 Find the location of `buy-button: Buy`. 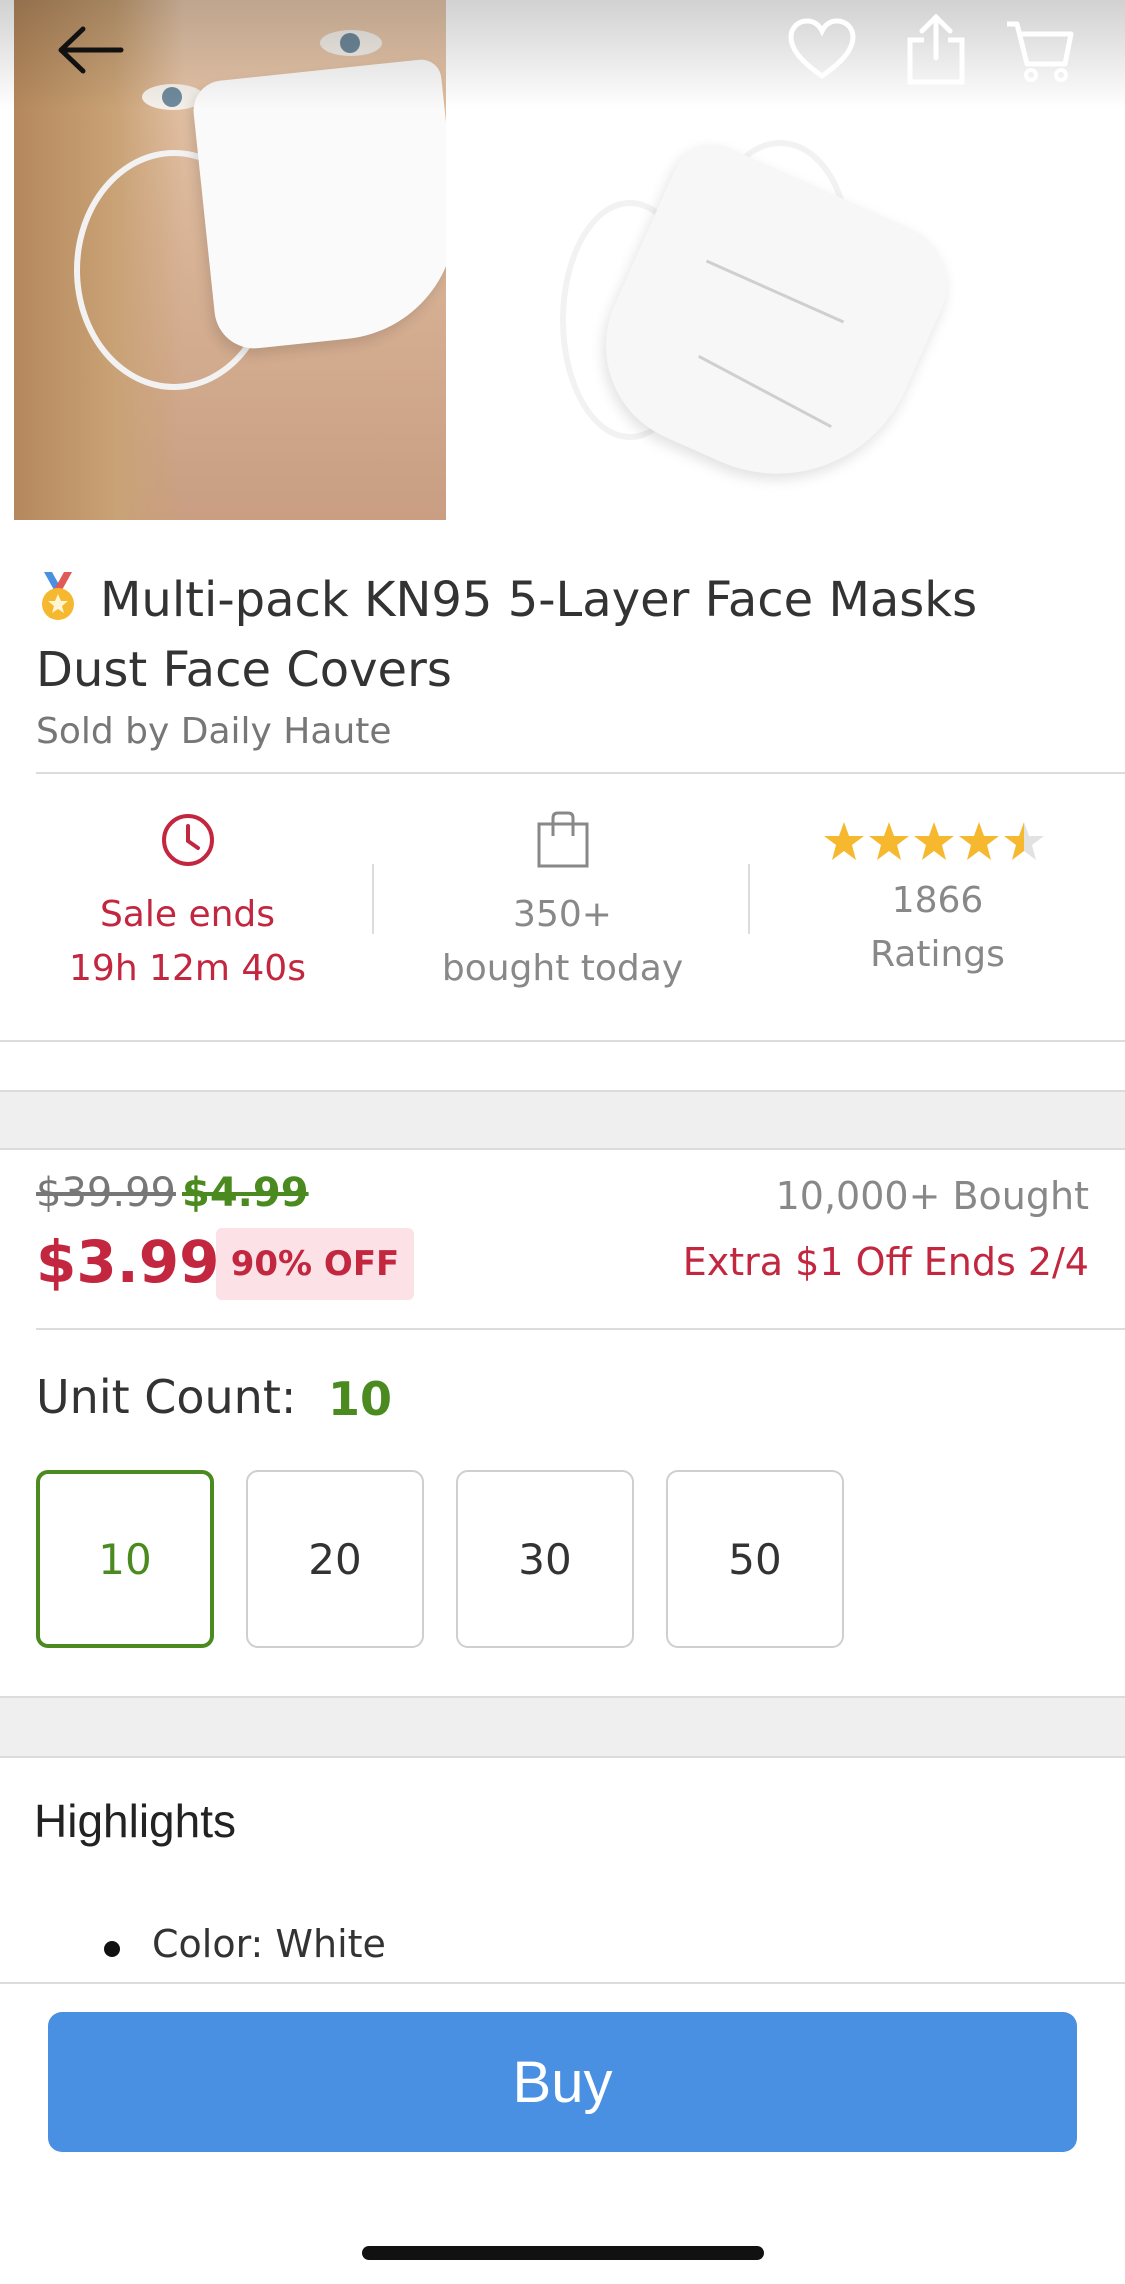

buy-button: Buy is located at coordinates (562, 2082).